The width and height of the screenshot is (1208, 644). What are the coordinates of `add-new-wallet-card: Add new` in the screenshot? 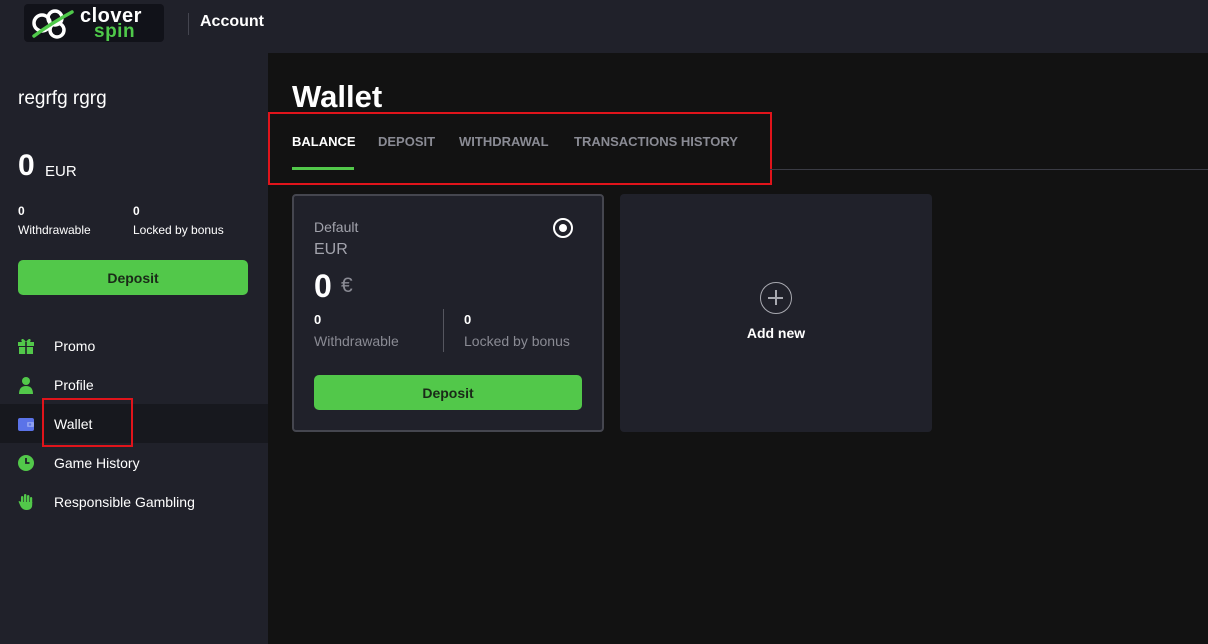 It's located at (776, 313).